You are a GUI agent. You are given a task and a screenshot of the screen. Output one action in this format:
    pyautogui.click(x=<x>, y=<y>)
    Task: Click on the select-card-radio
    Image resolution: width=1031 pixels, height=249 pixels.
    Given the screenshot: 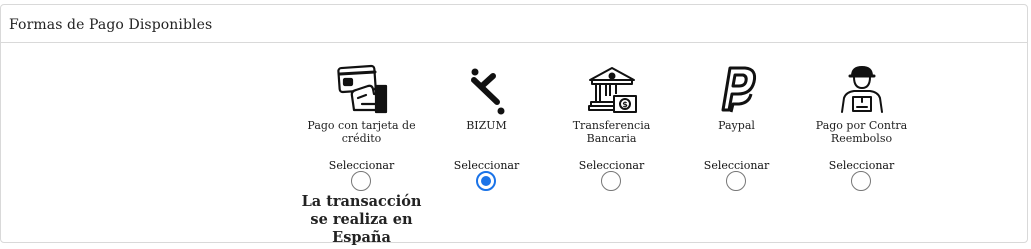 What is the action you would take?
    pyautogui.click(x=361, y=181)
    